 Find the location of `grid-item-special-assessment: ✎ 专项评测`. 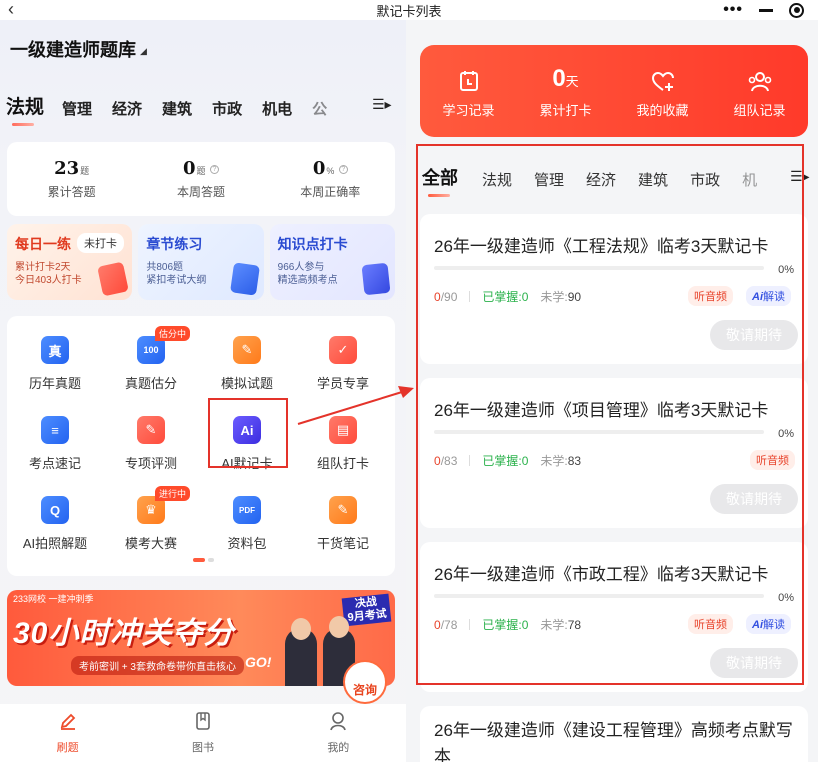

grid-item-special-assessment: ✎ 专项评测 is located at coordinates (151, 444).